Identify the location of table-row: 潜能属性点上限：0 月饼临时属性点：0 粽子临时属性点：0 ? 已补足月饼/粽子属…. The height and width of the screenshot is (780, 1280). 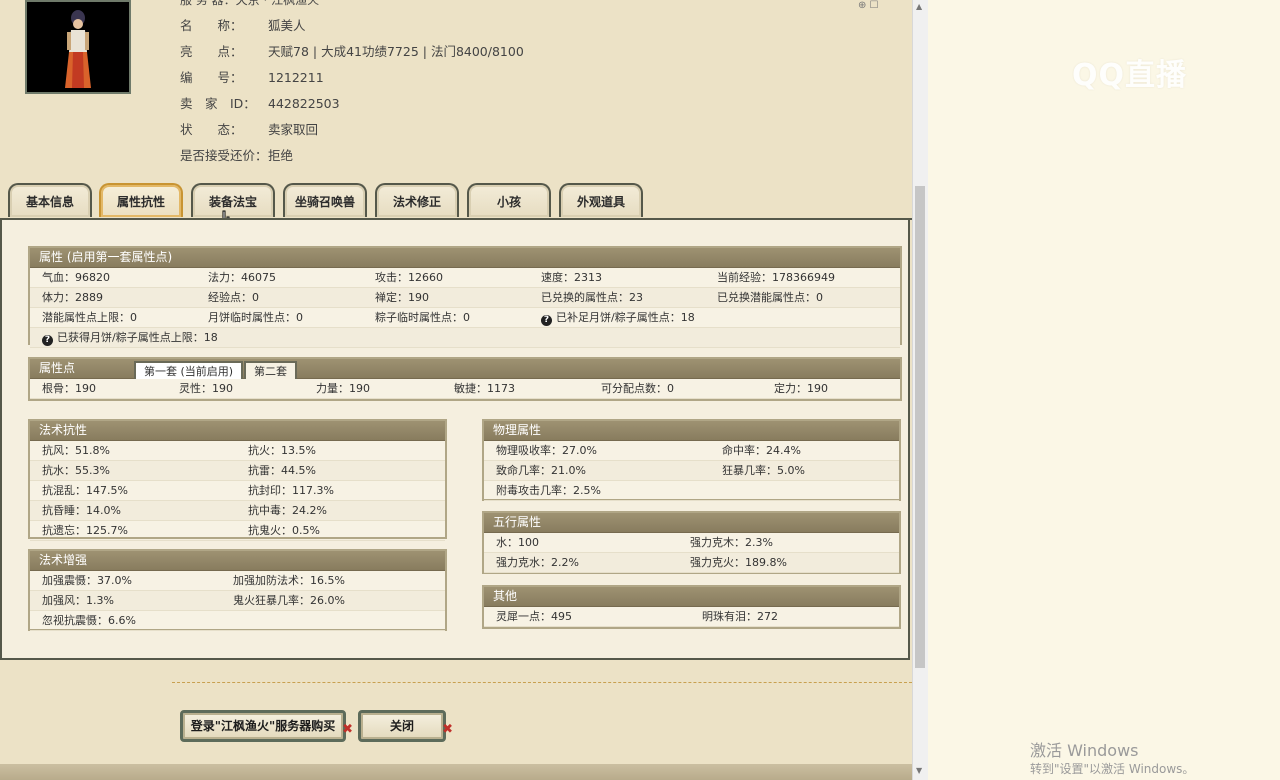
(465, 318).